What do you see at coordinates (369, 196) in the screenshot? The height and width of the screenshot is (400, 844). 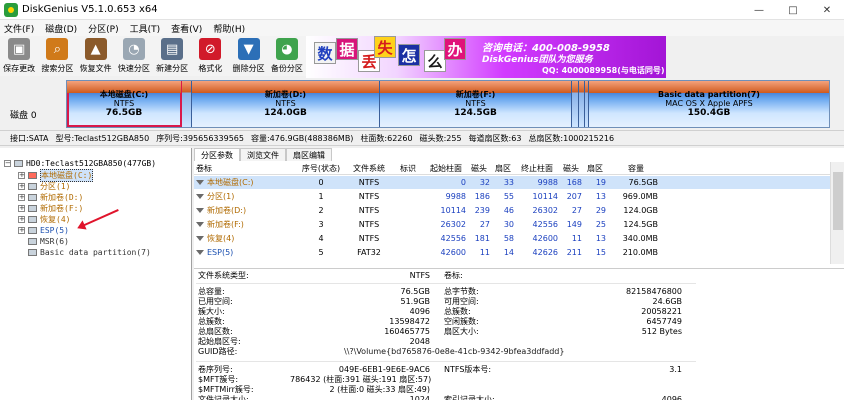 I see `table-cell: NTFS` at bounding box center [369, 196].